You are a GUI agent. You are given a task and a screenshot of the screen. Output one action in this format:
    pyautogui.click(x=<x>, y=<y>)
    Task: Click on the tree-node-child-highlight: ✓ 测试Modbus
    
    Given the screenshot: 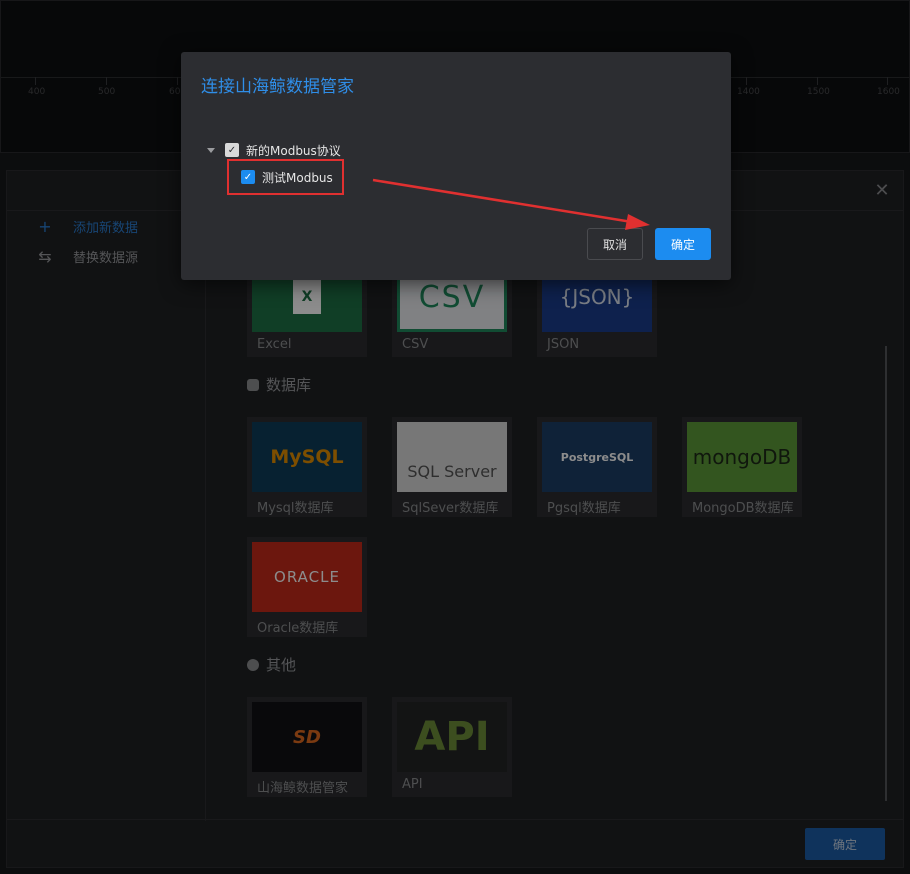 What is the action you would take?
    pyautogui.click(x=285, y=177)
    